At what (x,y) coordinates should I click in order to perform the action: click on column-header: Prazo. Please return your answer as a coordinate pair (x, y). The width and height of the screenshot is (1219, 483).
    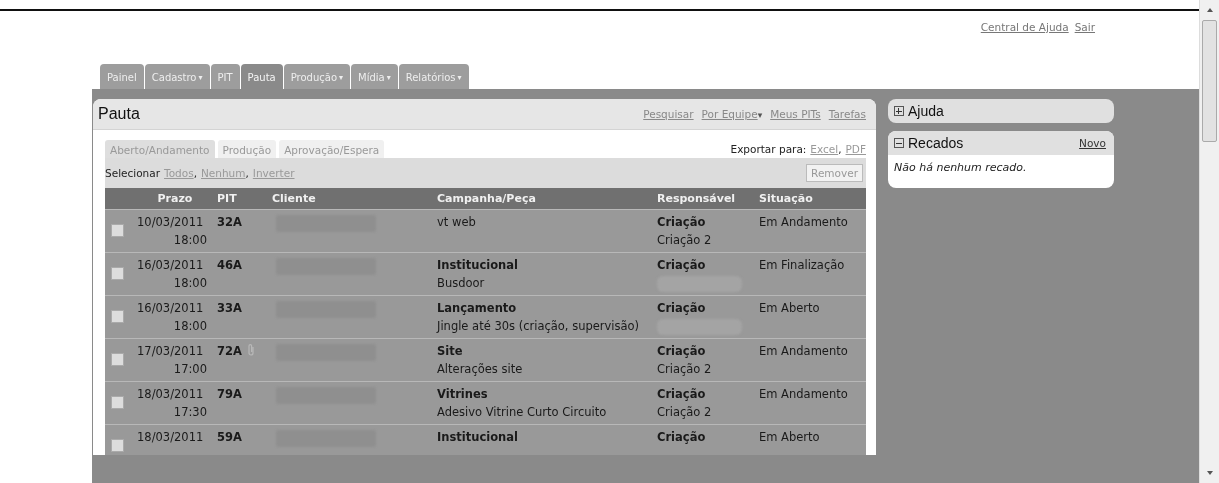
    Looking at the image, I should click on (175, 199).